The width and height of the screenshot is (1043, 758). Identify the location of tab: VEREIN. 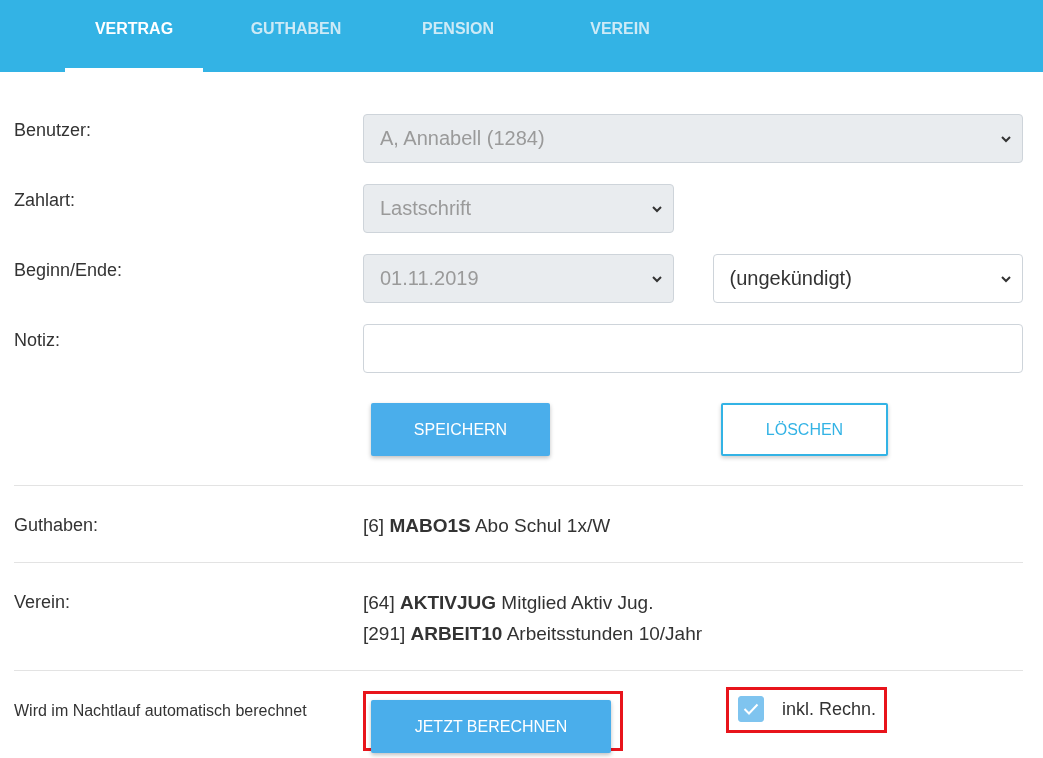
(620, 36).